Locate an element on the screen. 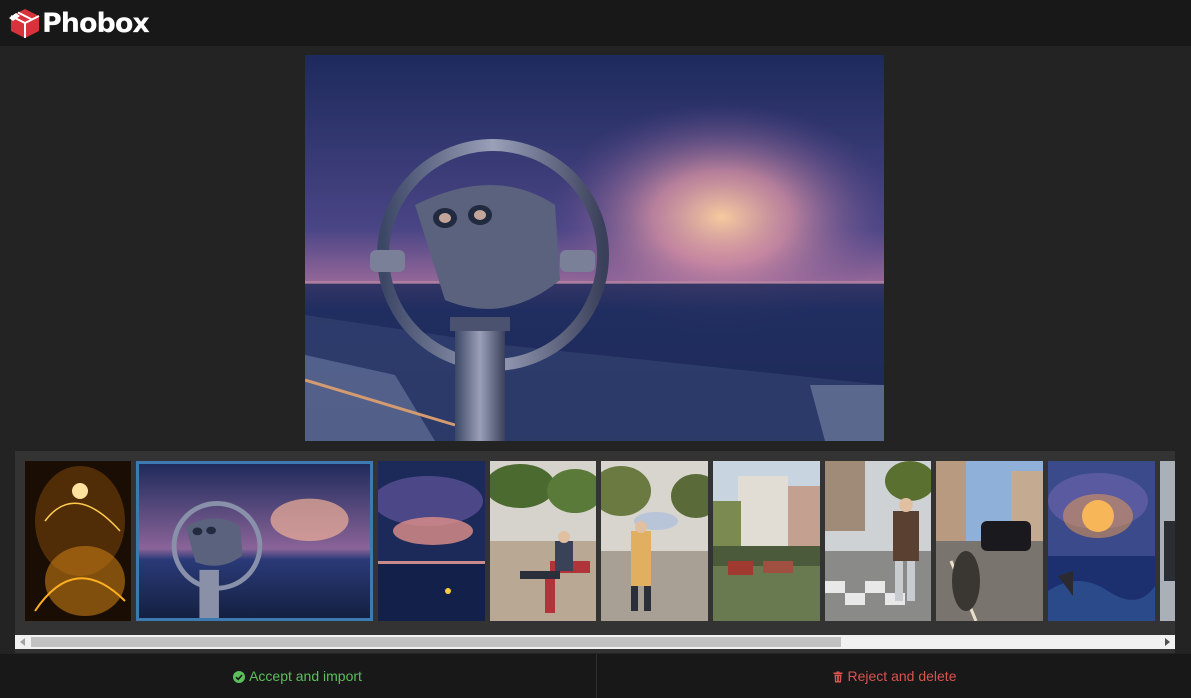 This screenshot has width=1191, height=698. thumb-fireworks is located at coordinates (78, 541).